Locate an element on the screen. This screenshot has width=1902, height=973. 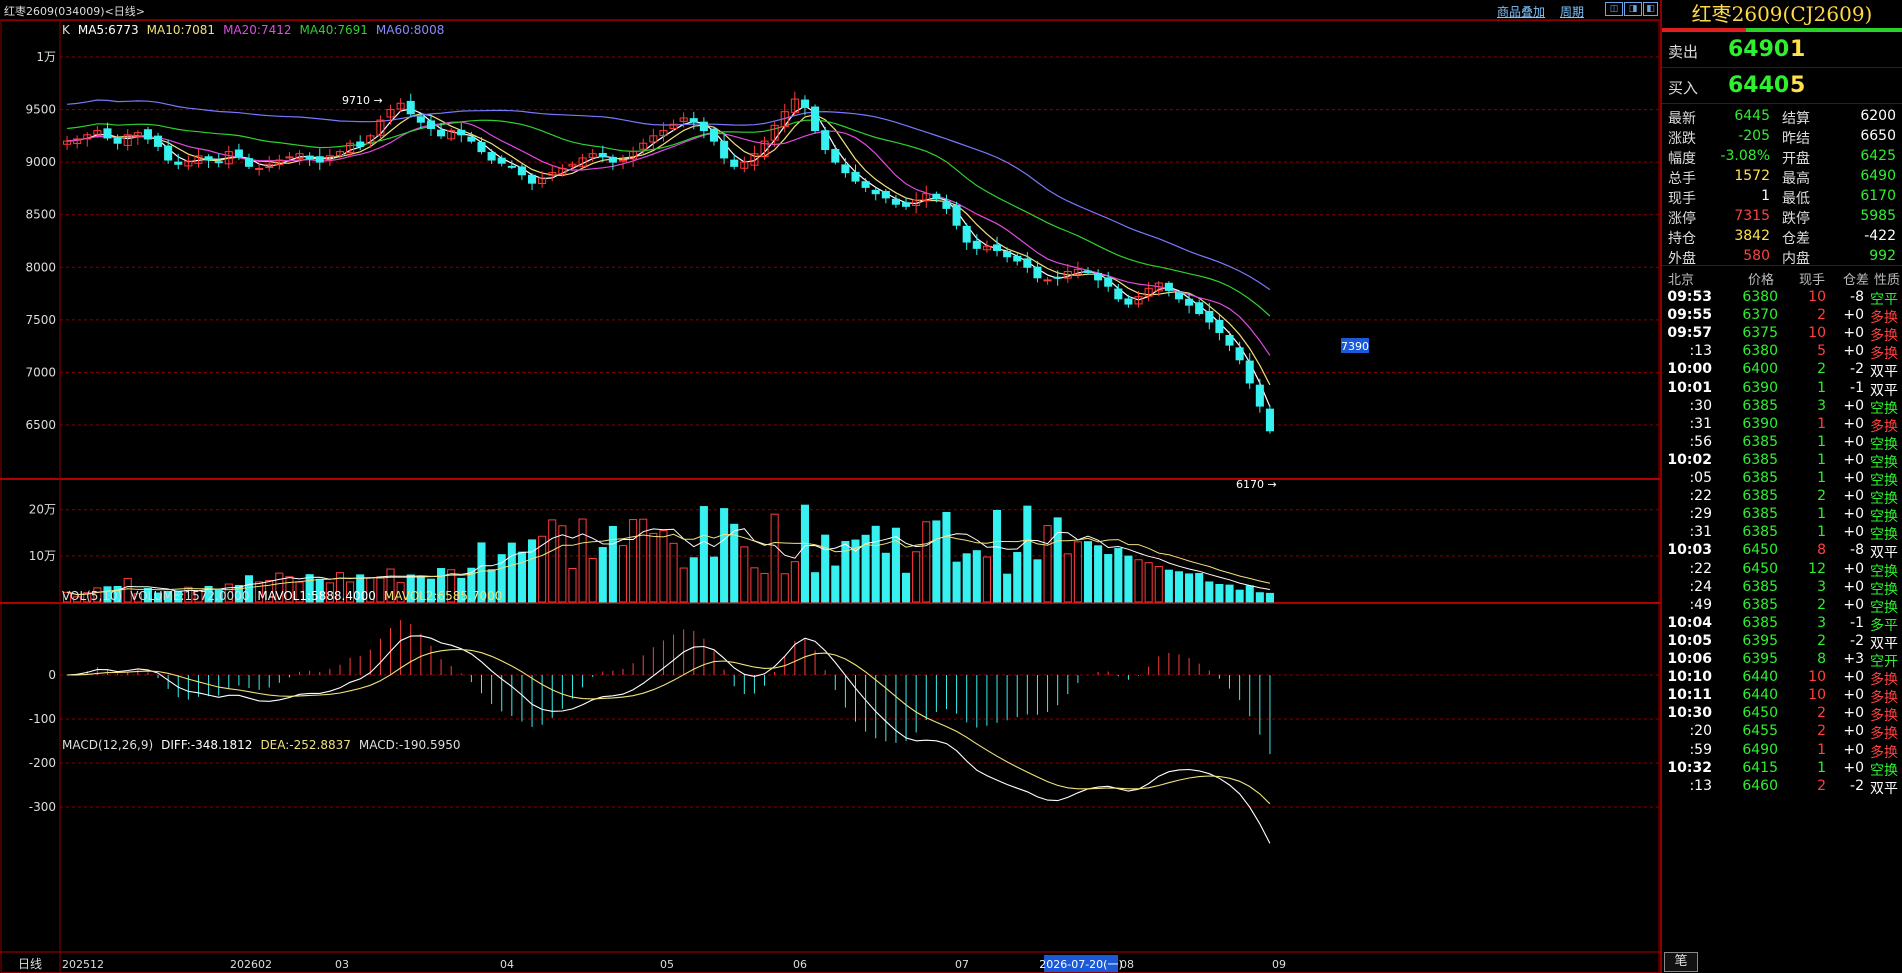
tick-cell: 09:57 is located at coordinates (1689, 333).